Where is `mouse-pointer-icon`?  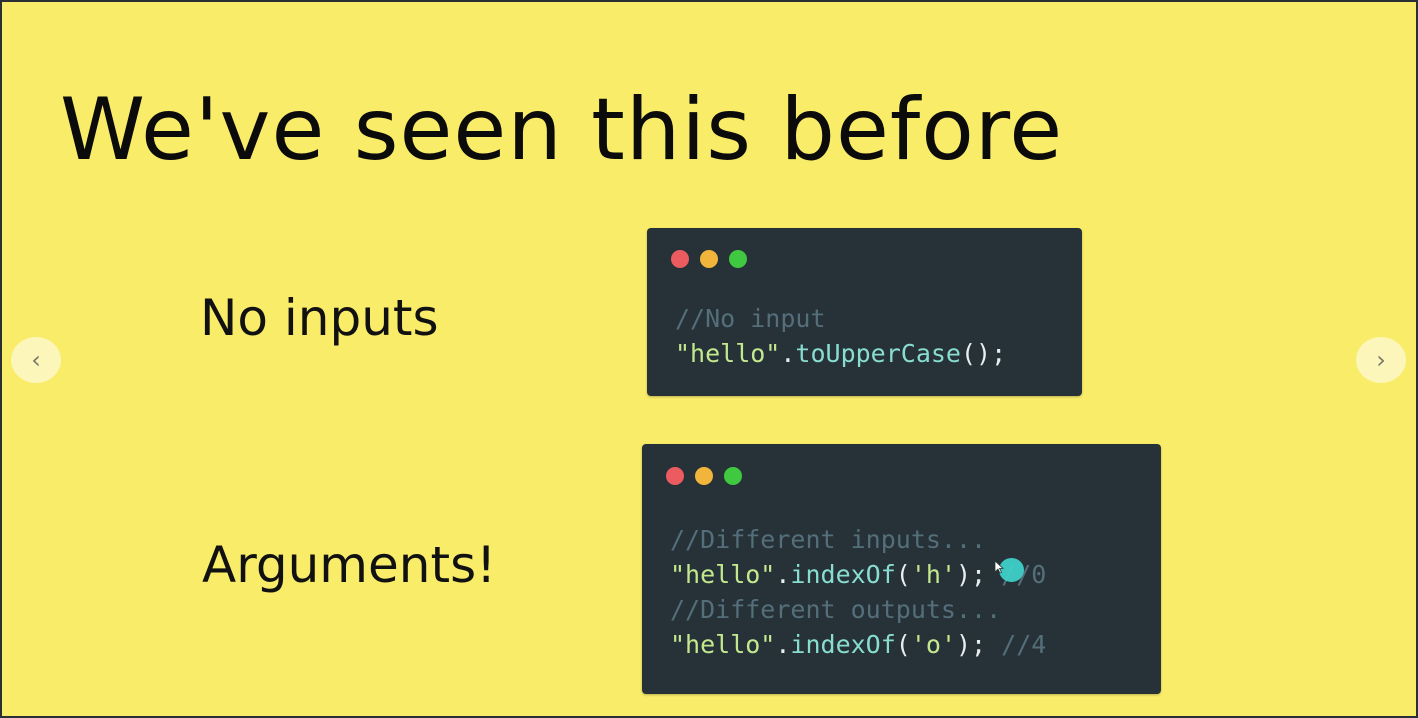
mouse-pointer-icon is located at coordinates (999, 567).